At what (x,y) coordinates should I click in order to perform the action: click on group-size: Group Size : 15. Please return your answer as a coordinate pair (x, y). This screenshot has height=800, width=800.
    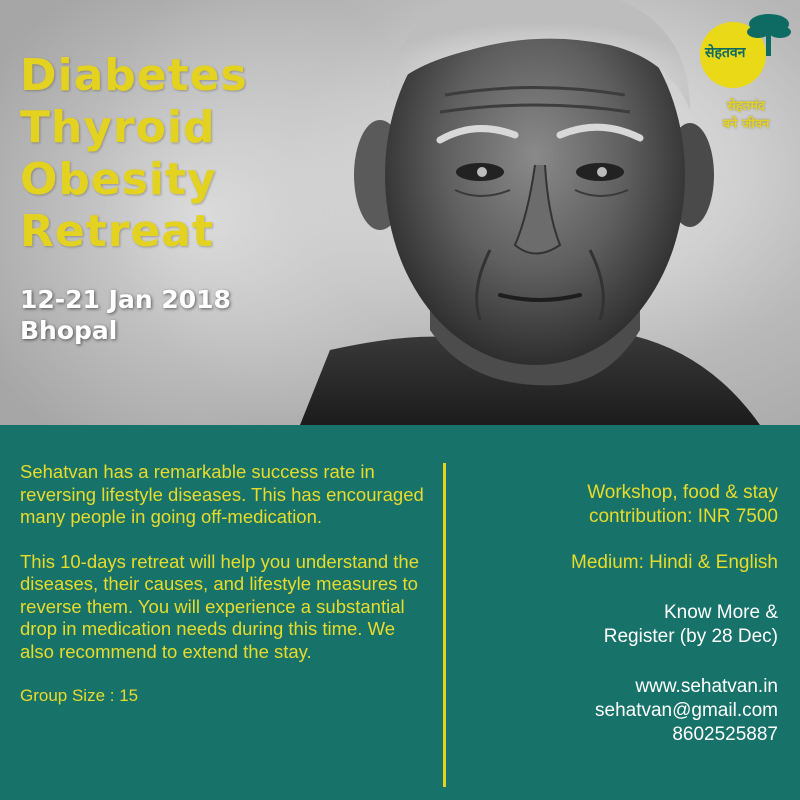
    Looking at the image, I should click on (79, 695).